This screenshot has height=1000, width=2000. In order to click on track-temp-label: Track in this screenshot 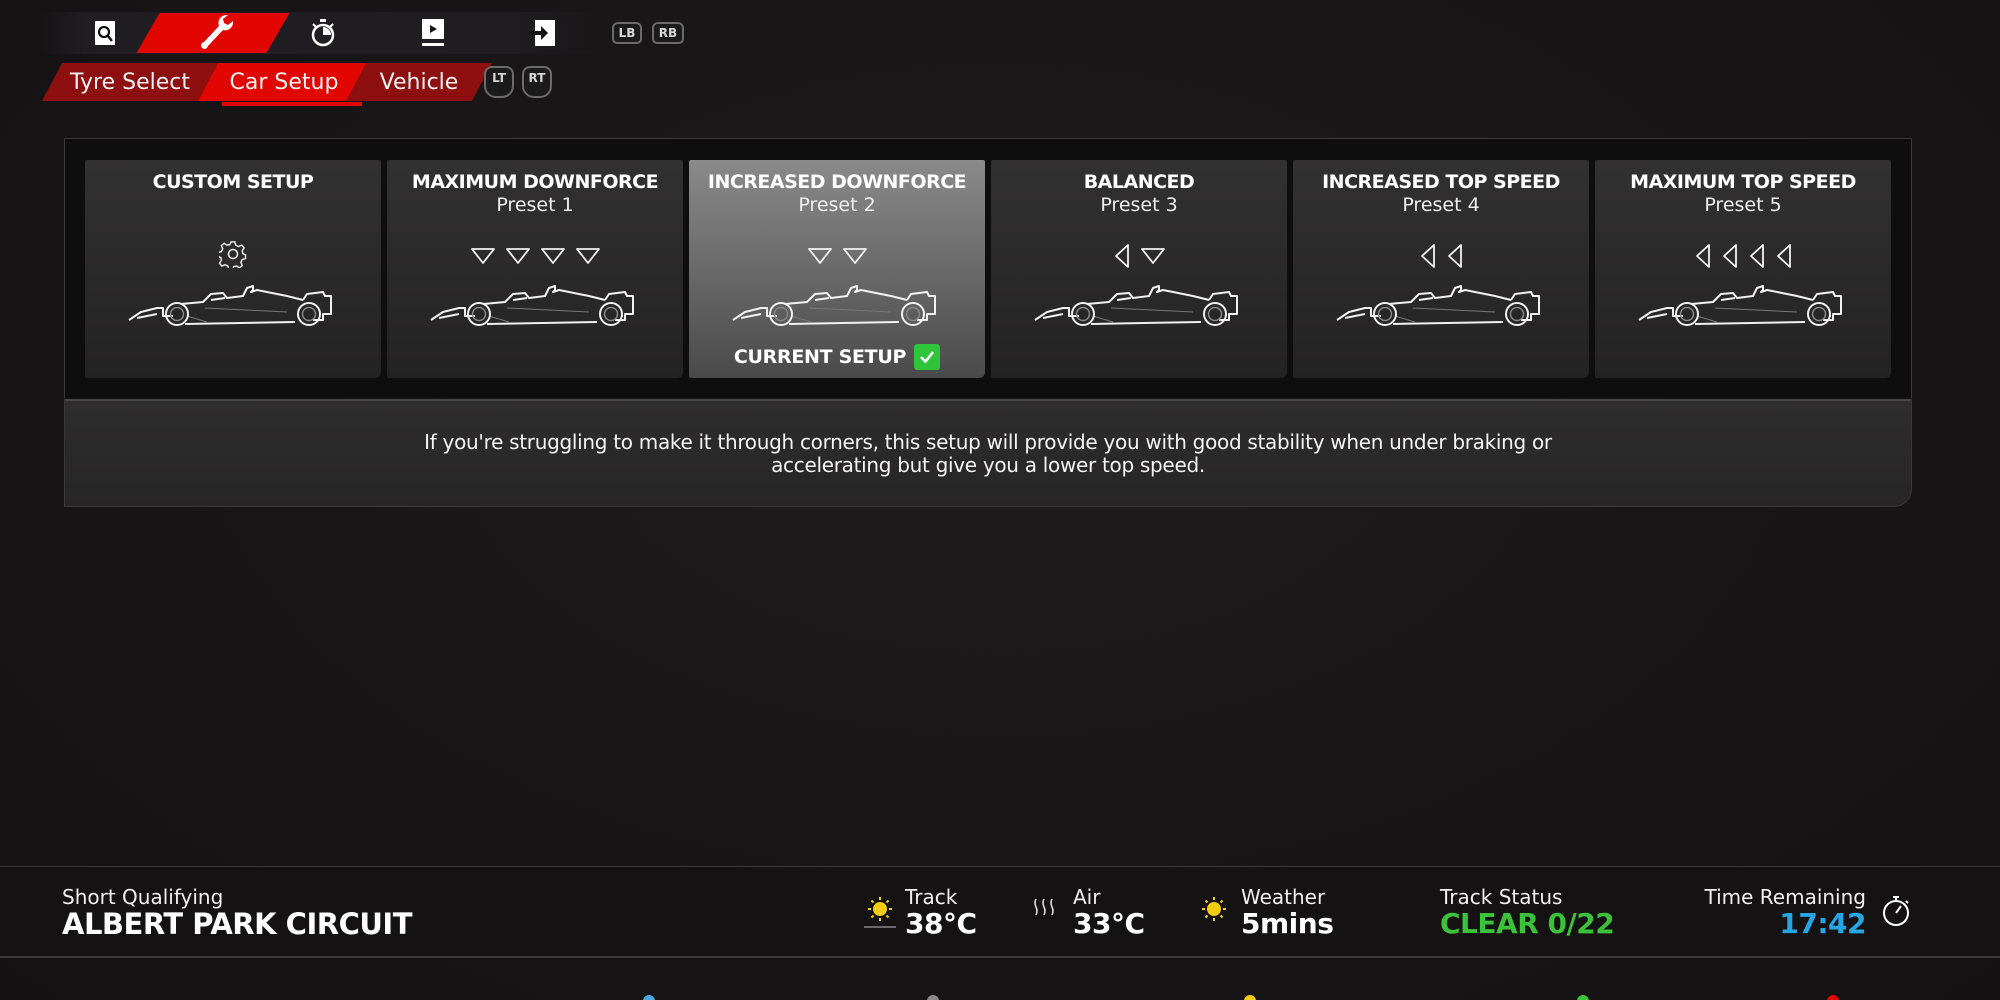, I will do `click(931, 897)`.